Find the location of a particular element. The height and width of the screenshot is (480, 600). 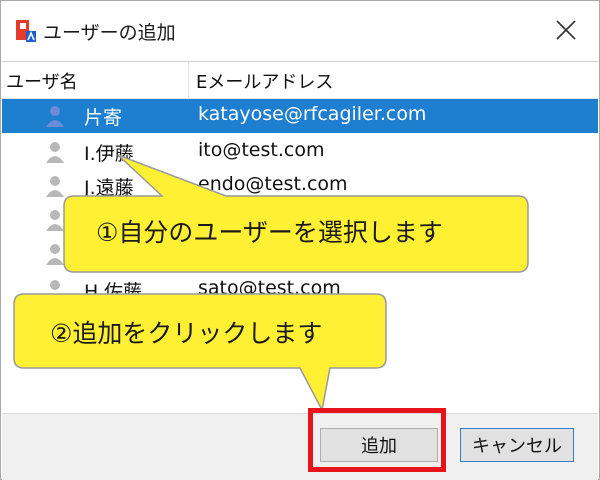

list-item: I.伊藤 ito@test.com is located at coordinates (300, 152).